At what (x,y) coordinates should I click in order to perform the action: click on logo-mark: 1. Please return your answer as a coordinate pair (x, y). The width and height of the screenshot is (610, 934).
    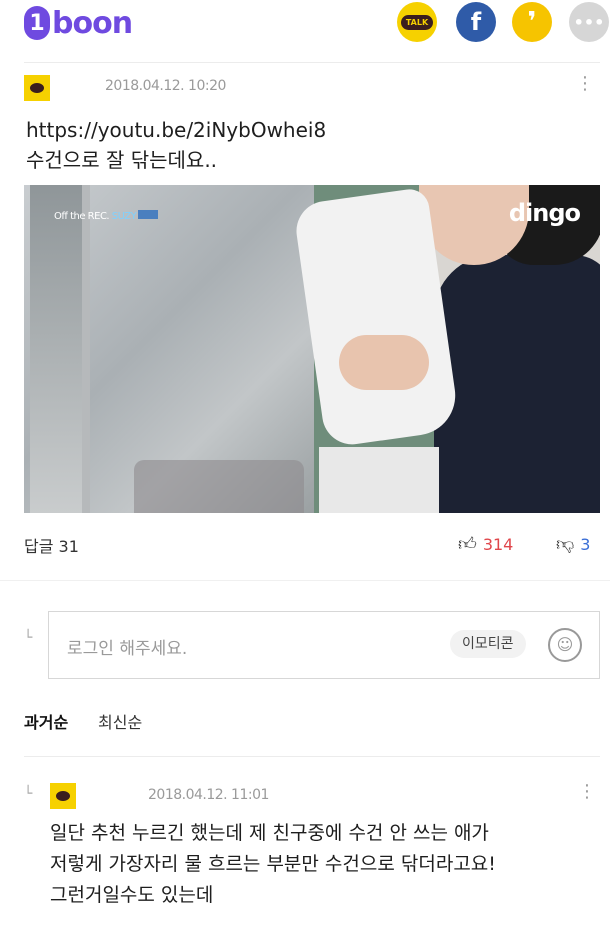
    Looking at the image, I should click on (37, 23).